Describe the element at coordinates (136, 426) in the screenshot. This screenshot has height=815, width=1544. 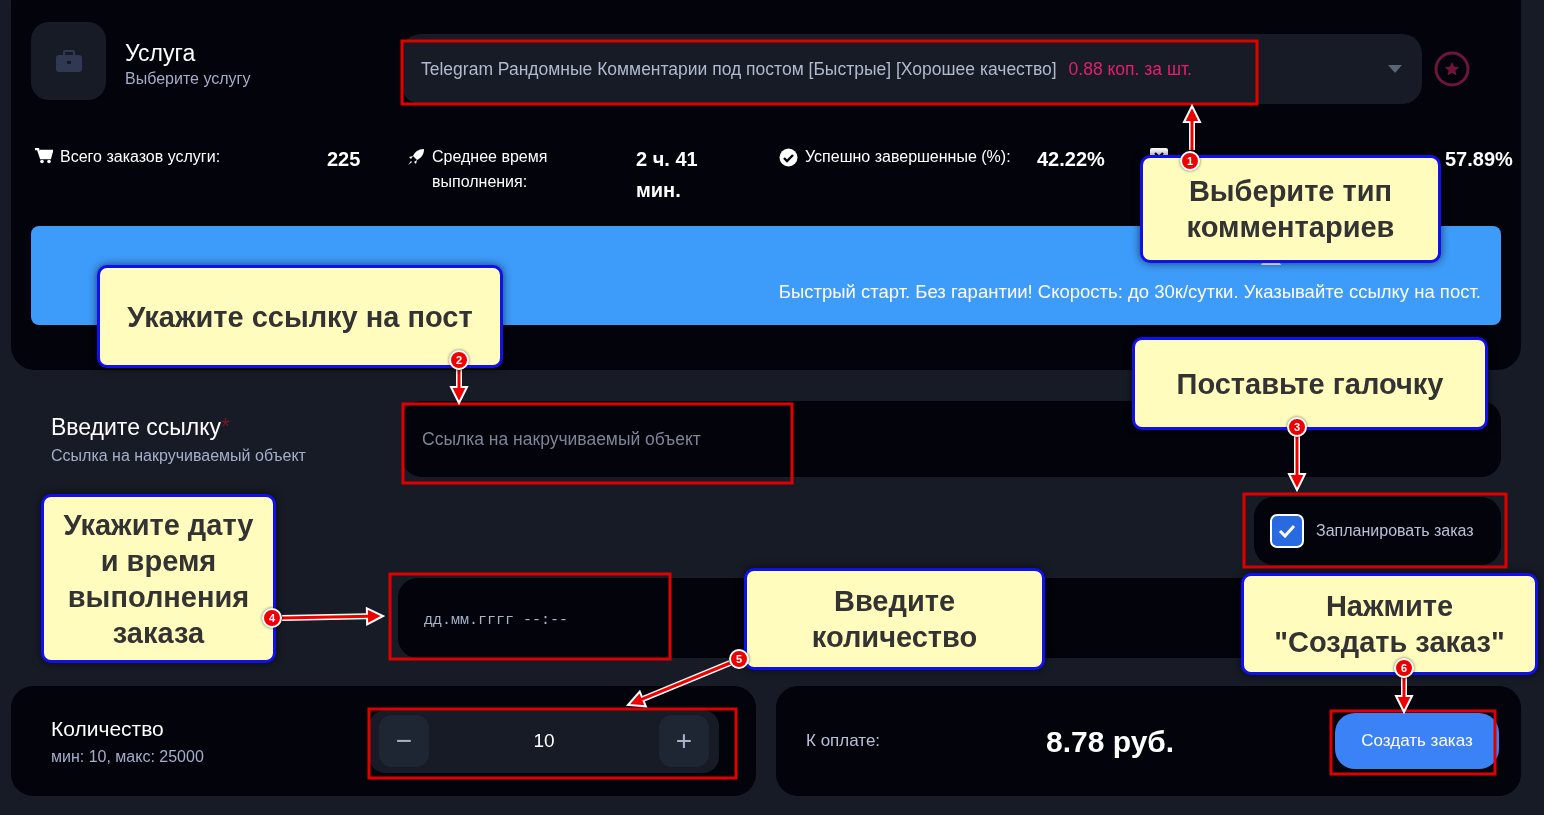
I see `field-label: Введите ссылку` at that location.